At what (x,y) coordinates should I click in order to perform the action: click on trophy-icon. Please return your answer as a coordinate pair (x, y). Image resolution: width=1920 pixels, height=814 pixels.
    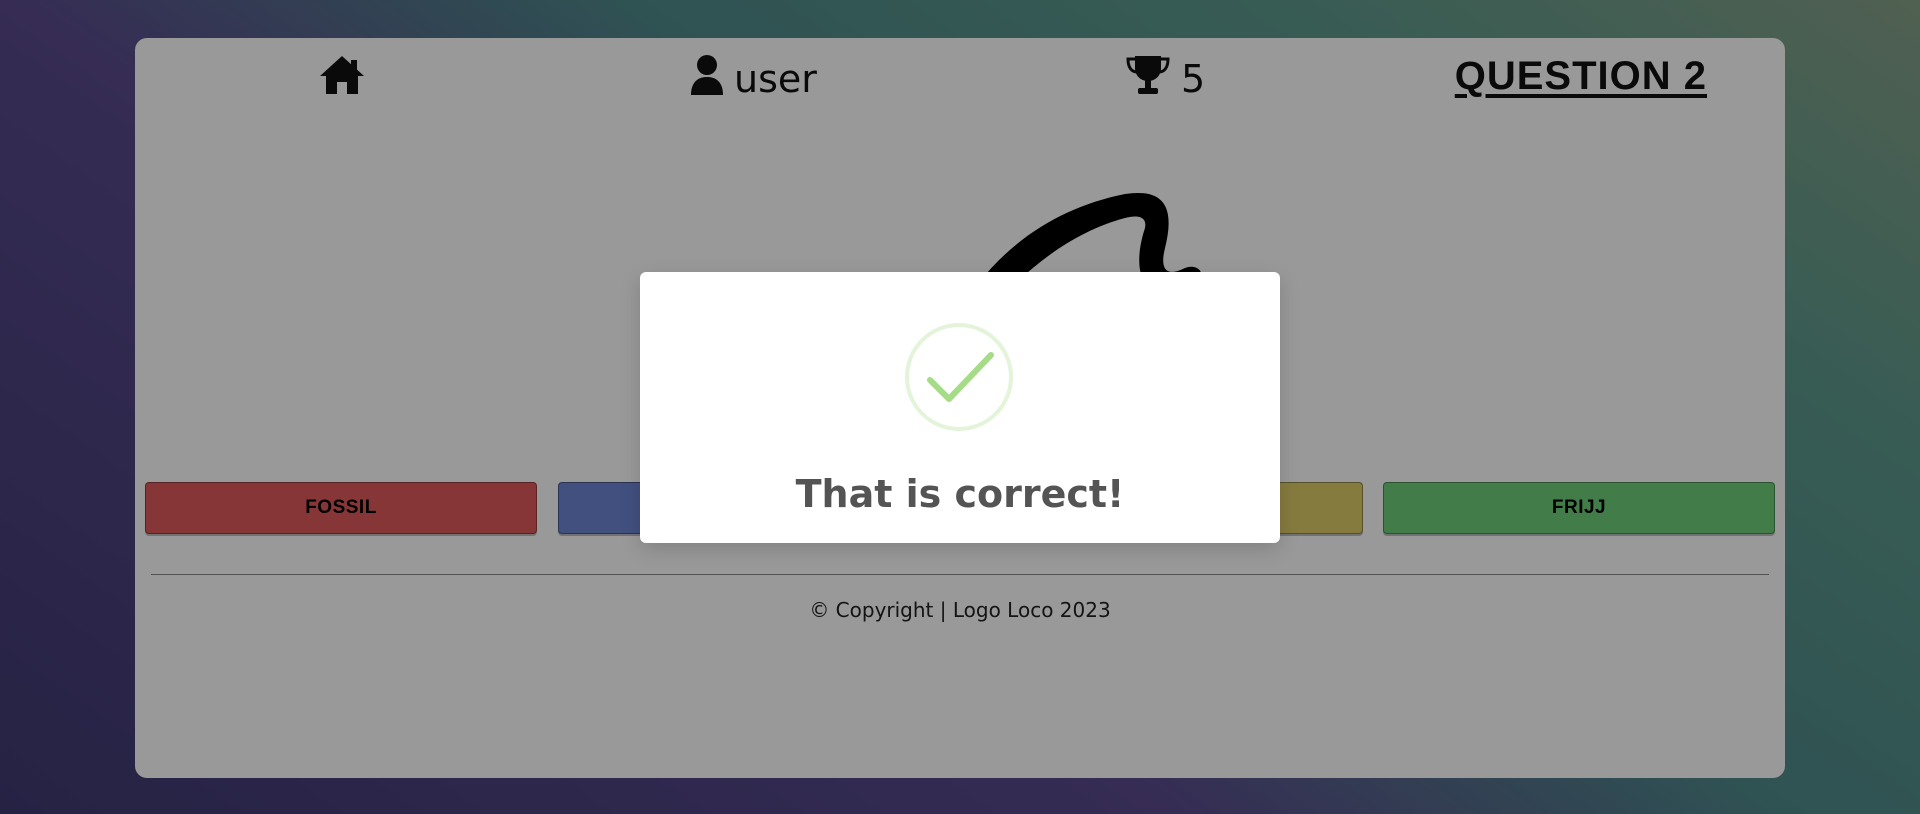
    Looking at the image, I should click on (1148, 79).